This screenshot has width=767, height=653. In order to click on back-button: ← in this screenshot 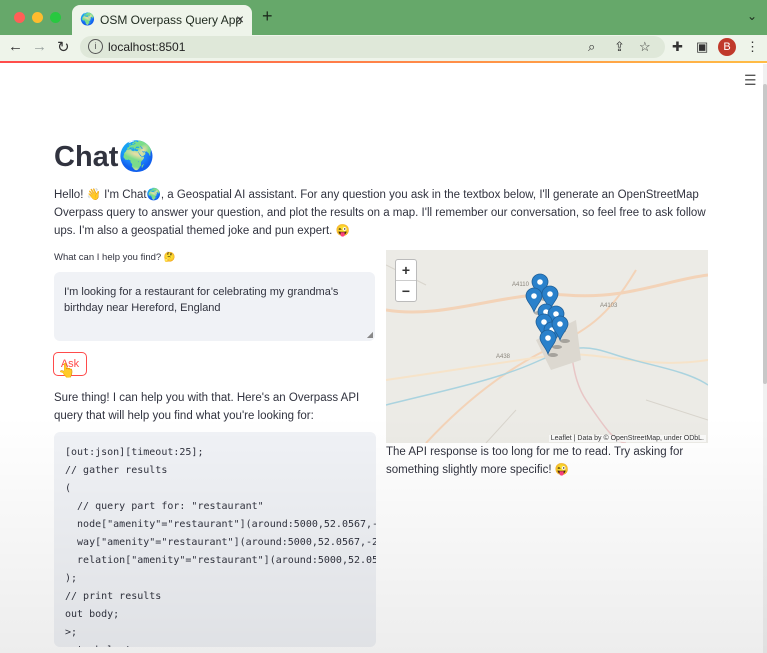, I will do `click(15, 46)`.